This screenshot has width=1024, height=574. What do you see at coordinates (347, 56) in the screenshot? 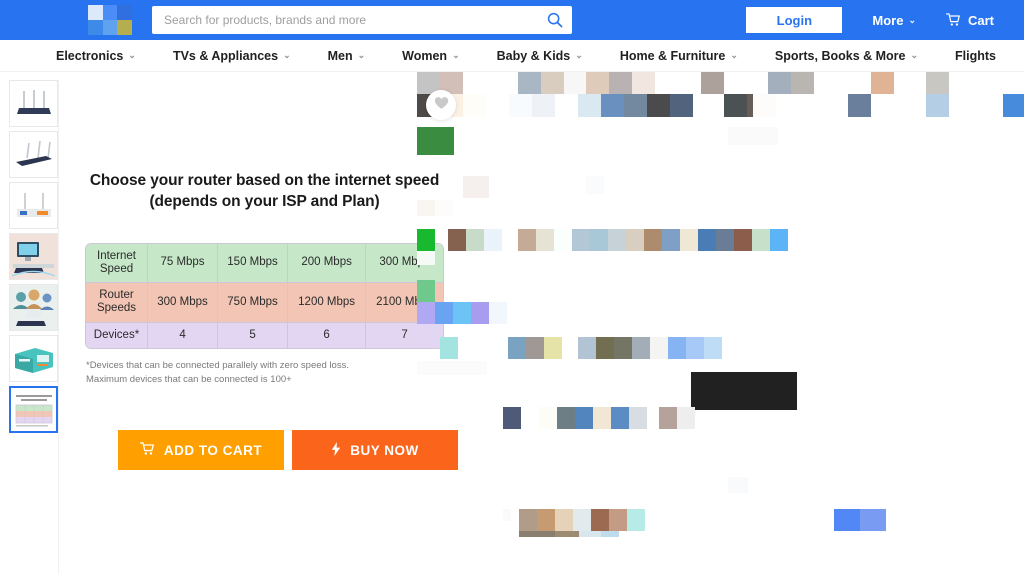
I see `nav-item-men: Men ⌄` at bounding box center [347, 56].